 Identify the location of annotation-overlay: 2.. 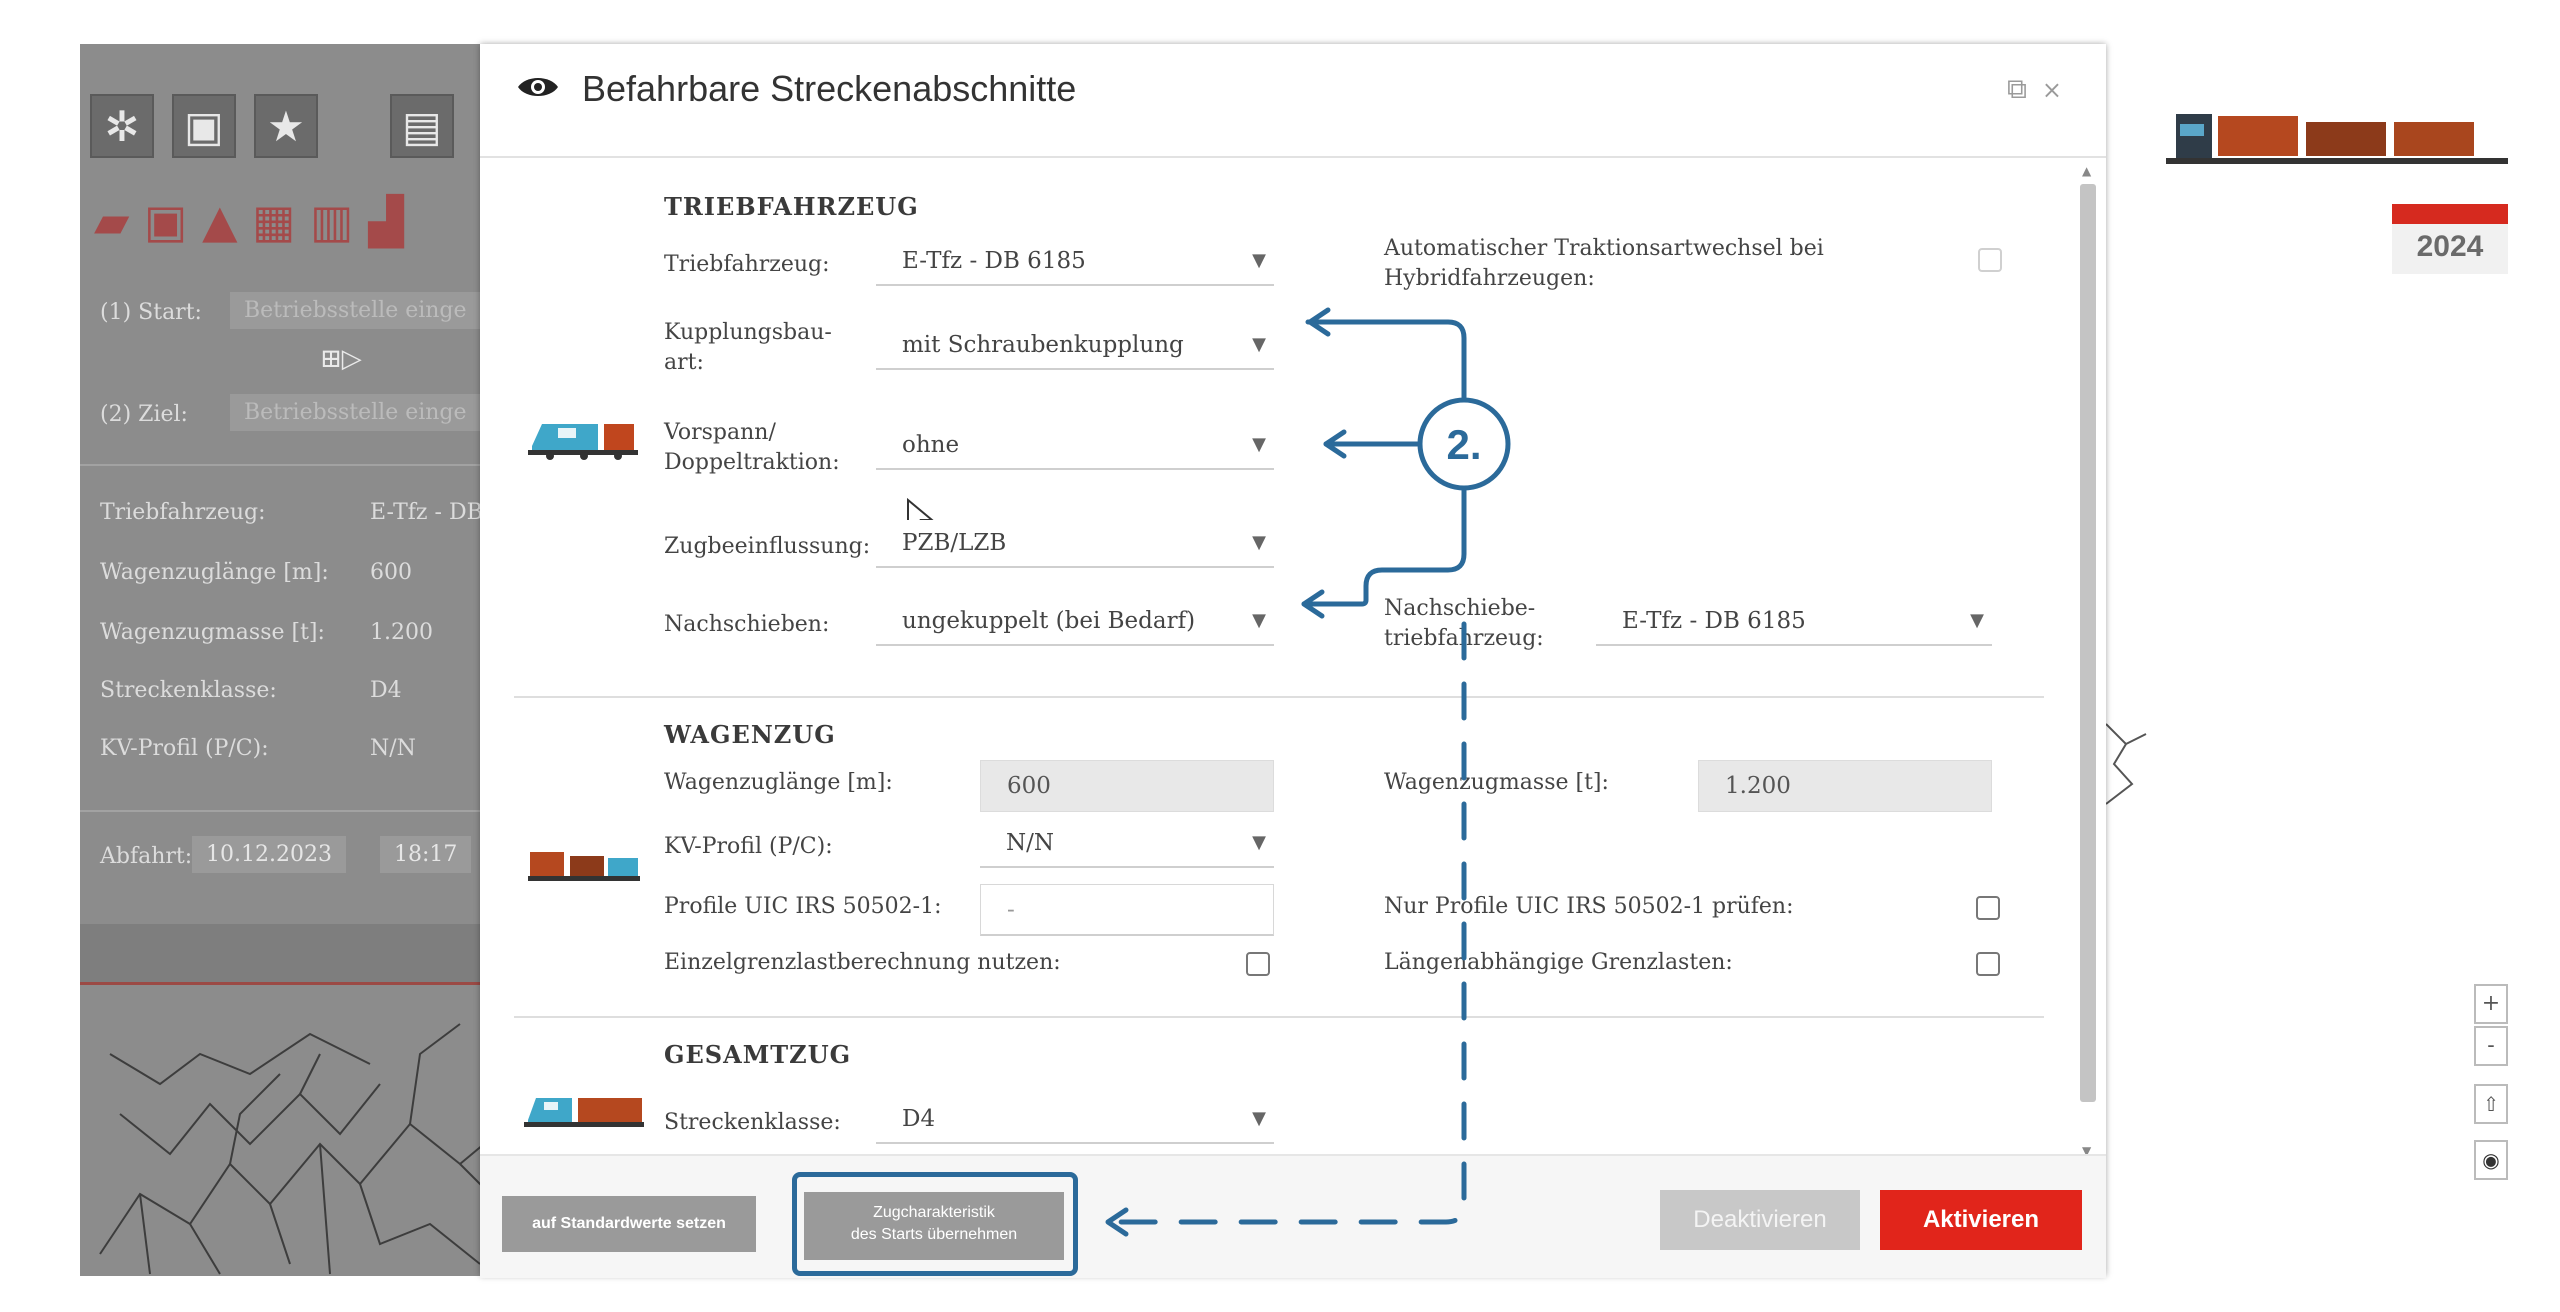
(1308, 772).